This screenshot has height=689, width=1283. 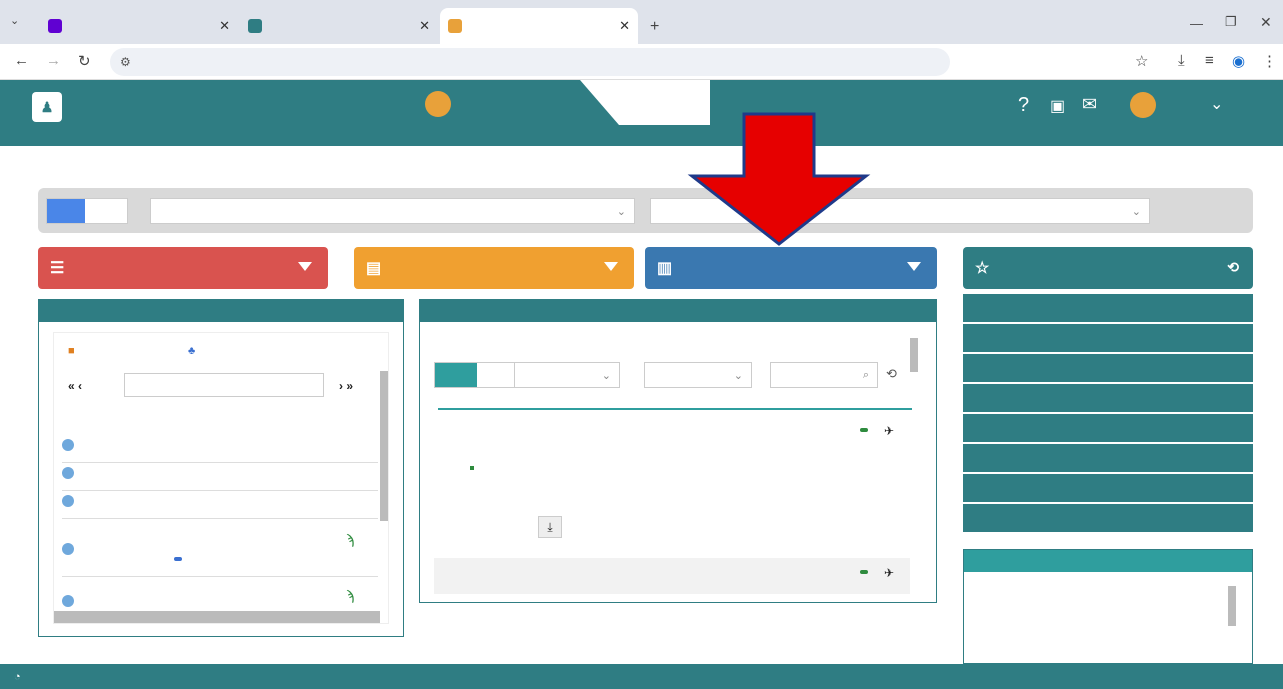 What do you see at coordinates (654, 27) in the screenshot?
I see `new-tab-button: +` at bounding box center [654, 27].